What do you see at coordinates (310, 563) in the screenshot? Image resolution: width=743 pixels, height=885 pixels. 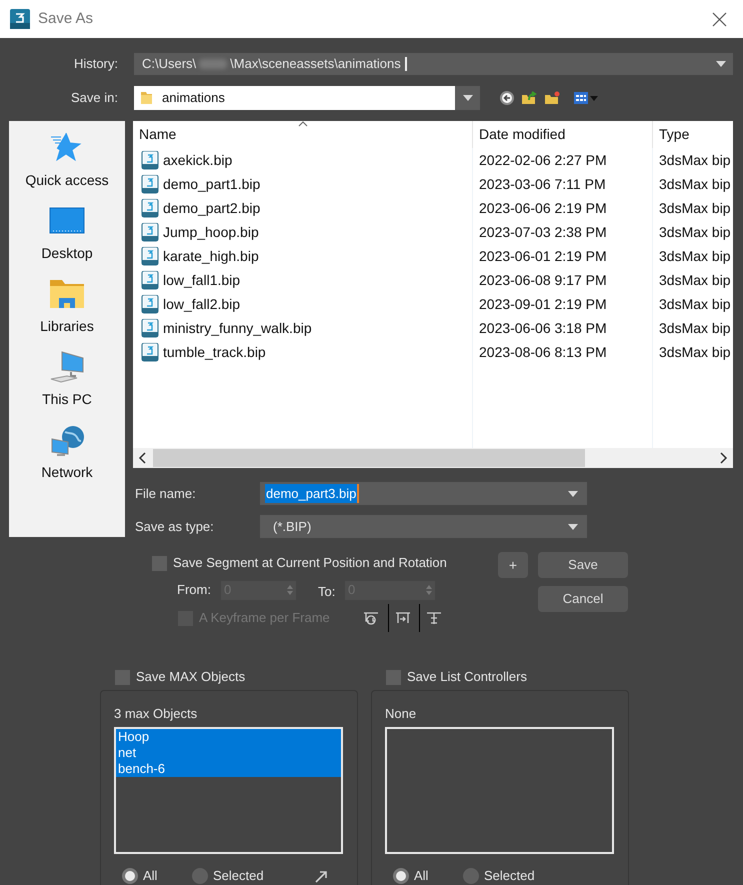 I see `checkbox-label: Save Segment at Current Position and Rotation` at bounding box center [310, 563].